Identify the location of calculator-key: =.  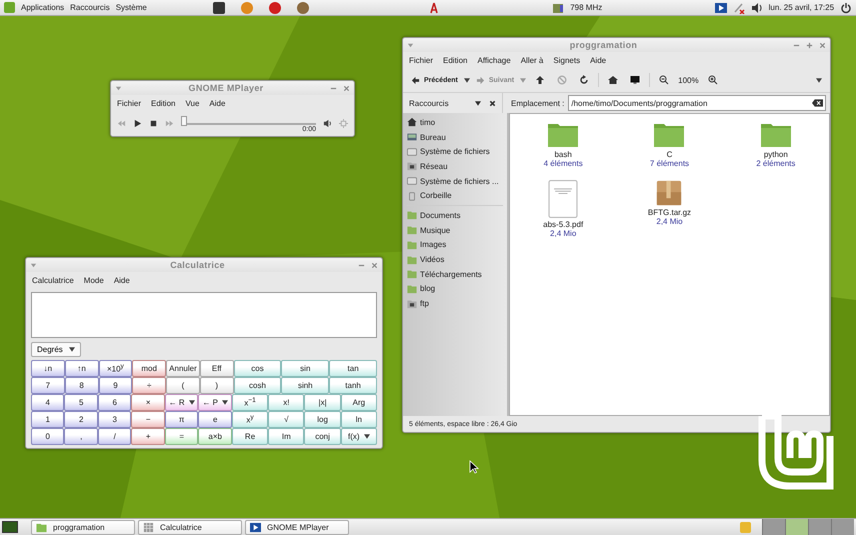
(181, 436).